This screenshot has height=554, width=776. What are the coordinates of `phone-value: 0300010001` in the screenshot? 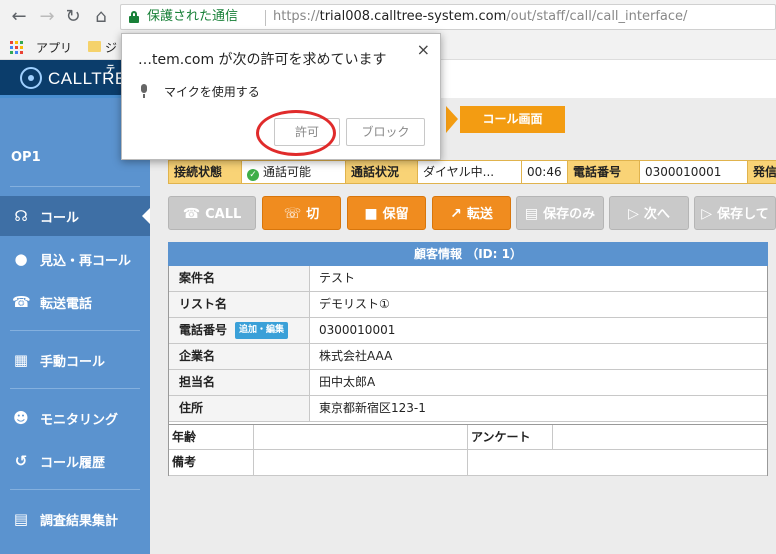 It's located at (693, 172).